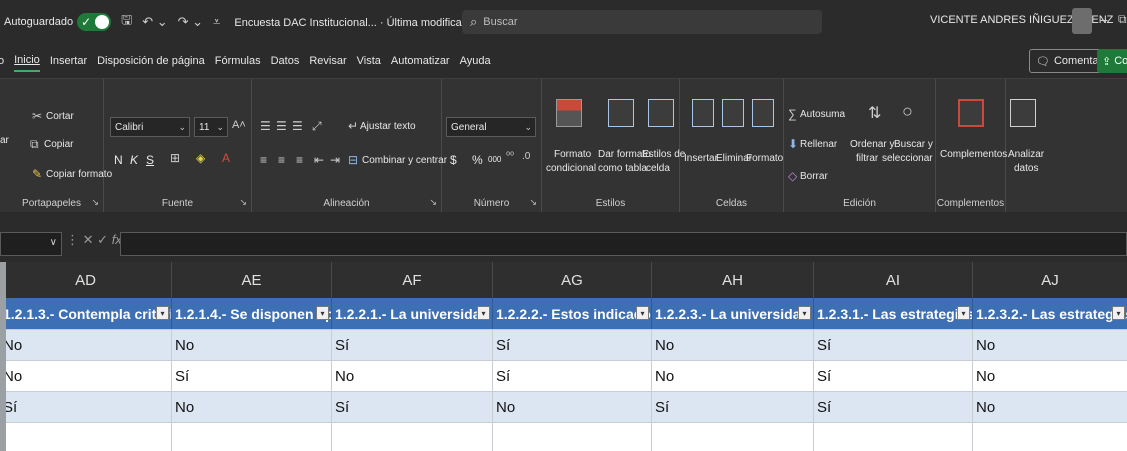 The width and height of the screenshot is (1127, 451). Describe the element at coordinates (1050, 280) in the screenshot. I see `column-header: AJ` at that location.